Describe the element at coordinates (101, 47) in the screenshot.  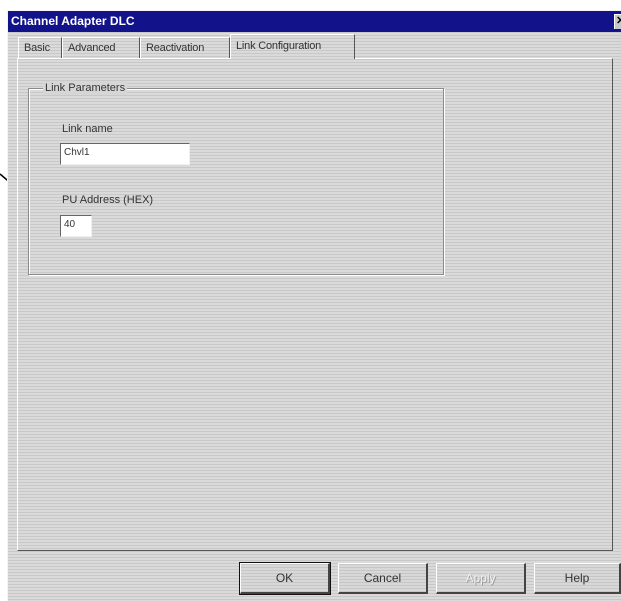
I see `tab-advanced: Advanced` at that location.